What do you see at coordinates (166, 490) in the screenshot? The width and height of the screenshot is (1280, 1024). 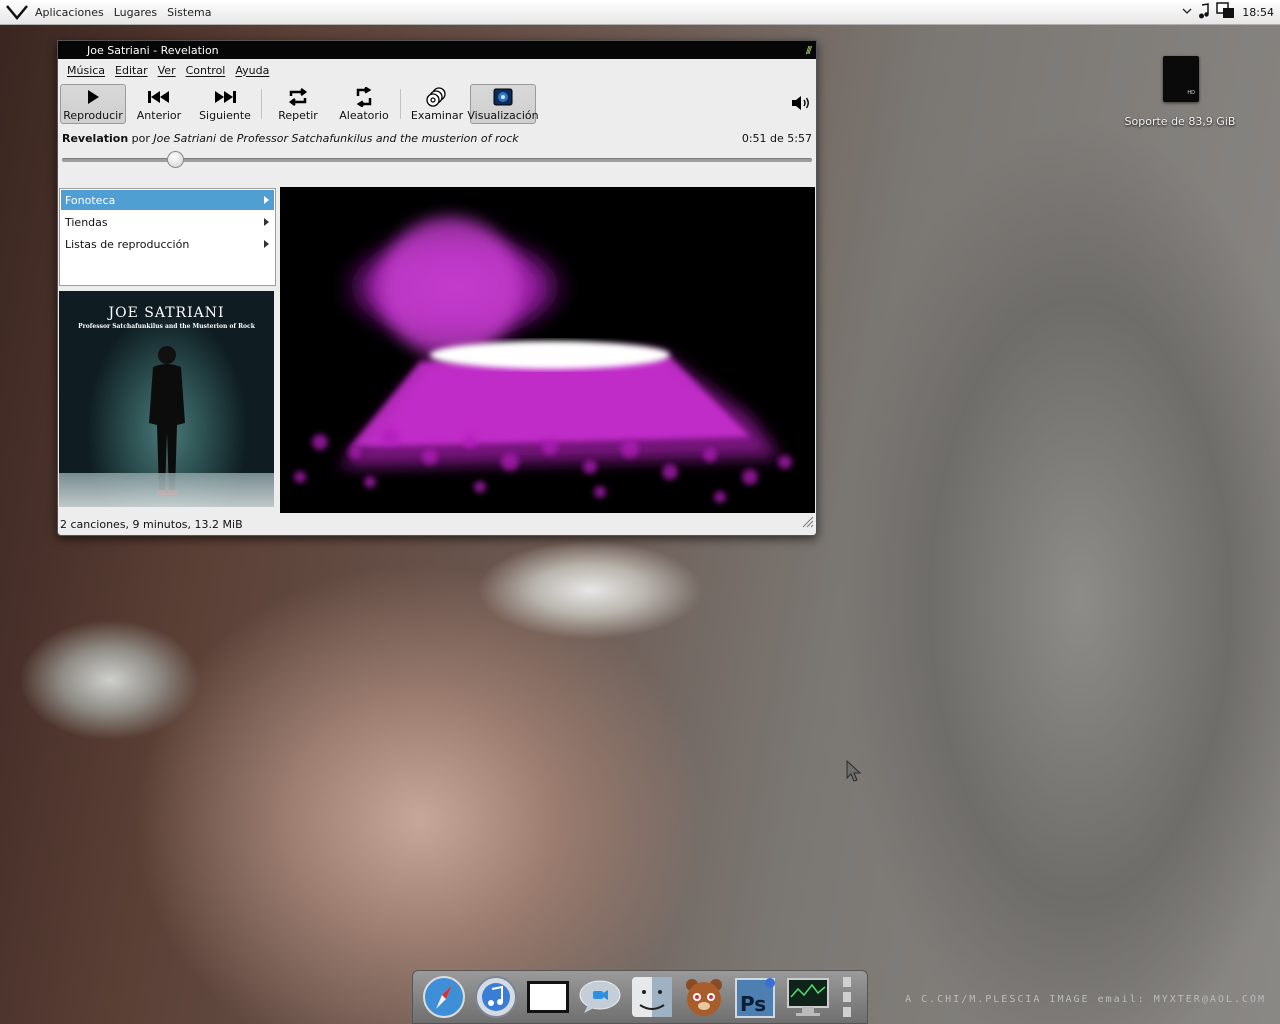 I see `cover-floor` at bounding box center [166, 490].